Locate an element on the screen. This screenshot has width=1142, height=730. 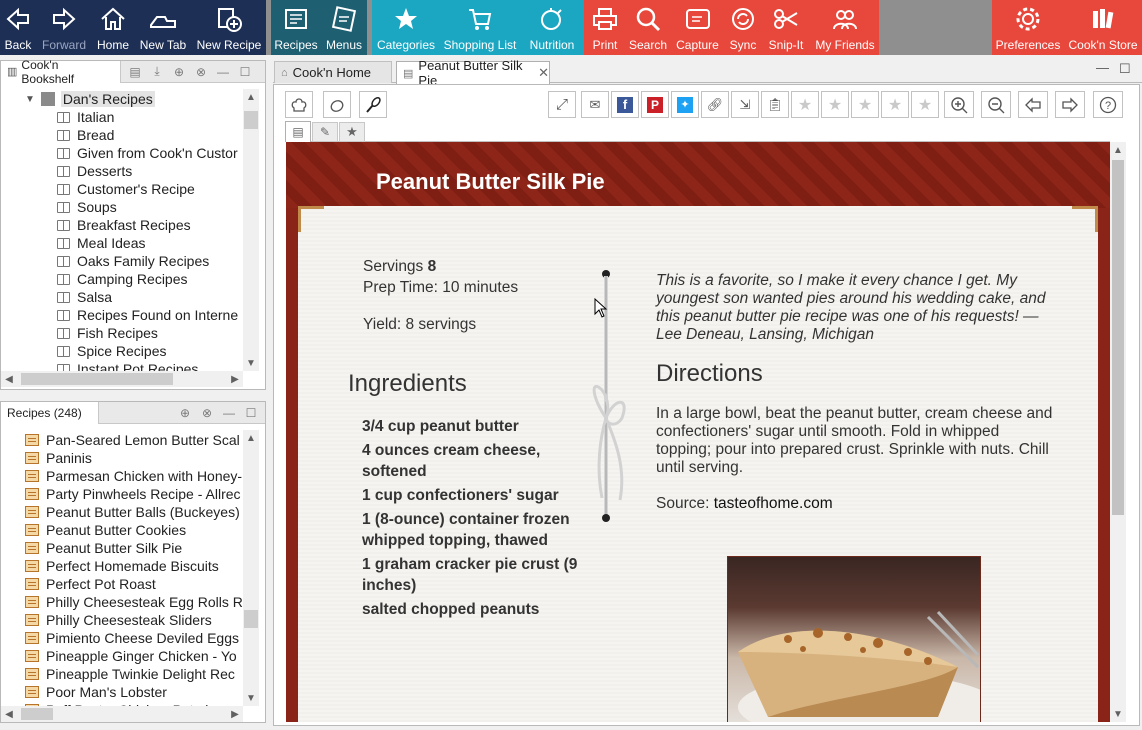
twitter-button: ✦ is located at coordinates (685, 104).